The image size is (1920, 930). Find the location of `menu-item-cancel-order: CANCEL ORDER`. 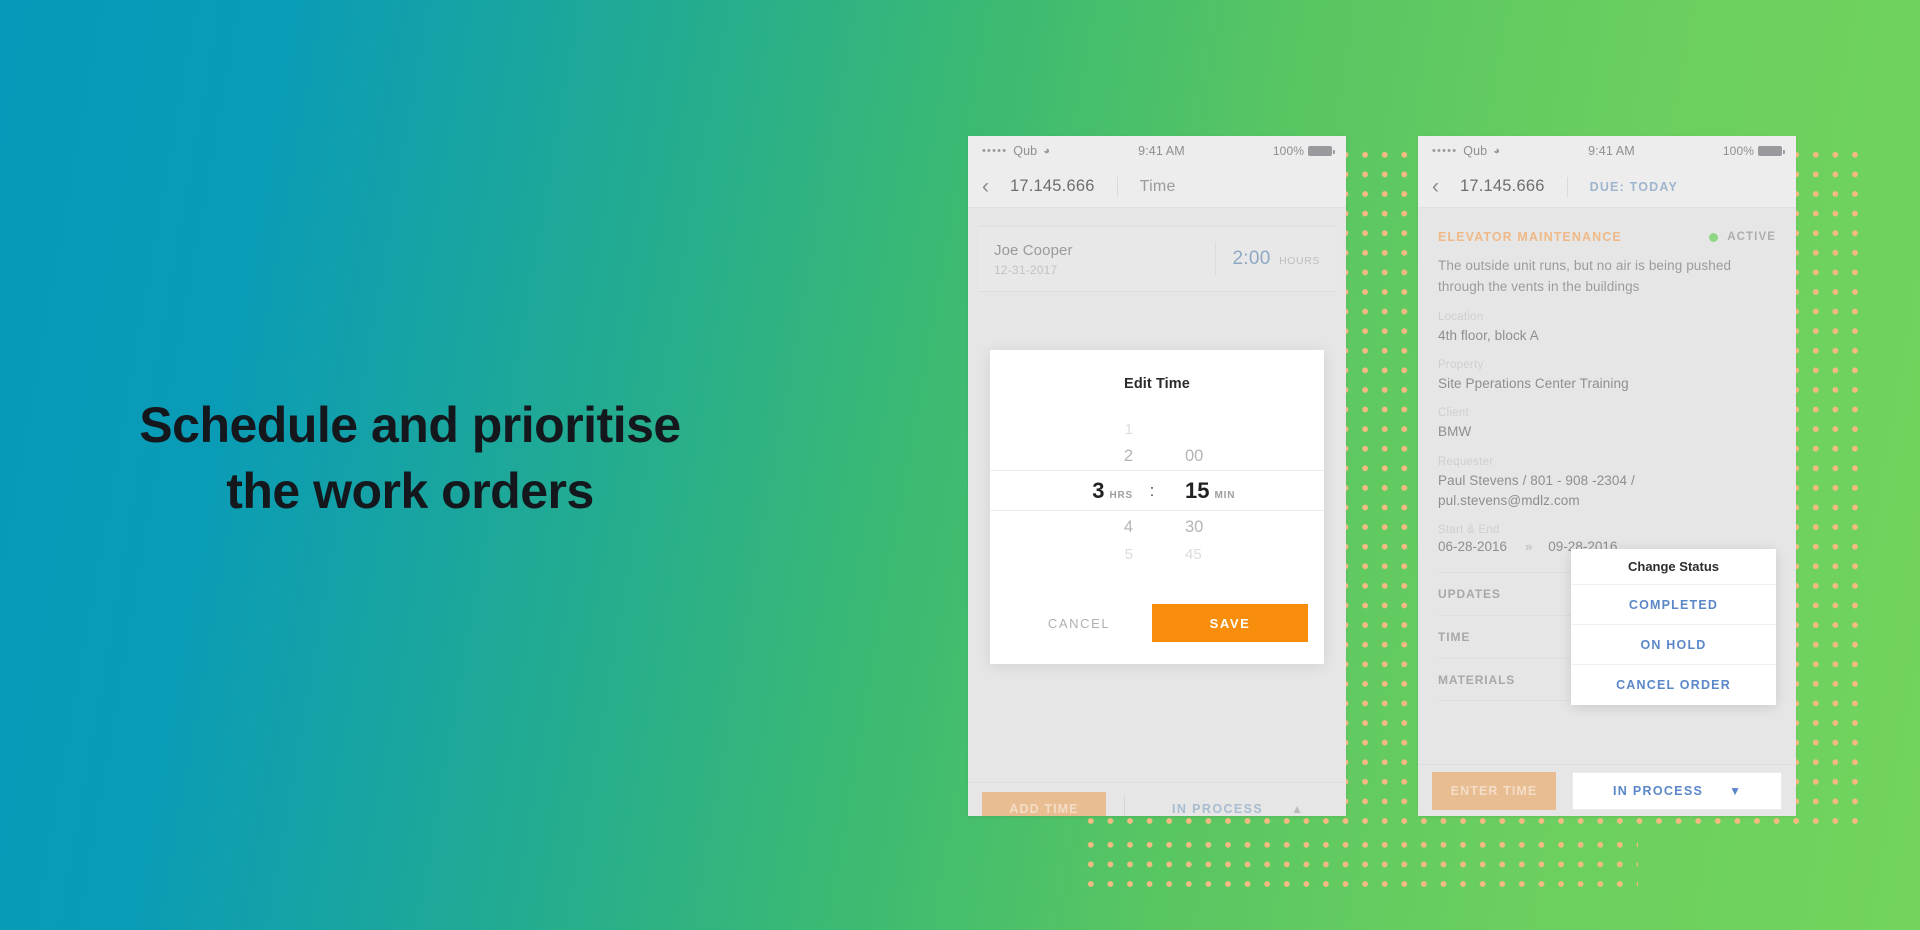

menu-item-cancel-order: CANCEL ORDER is located at coordinates (1673, 685).